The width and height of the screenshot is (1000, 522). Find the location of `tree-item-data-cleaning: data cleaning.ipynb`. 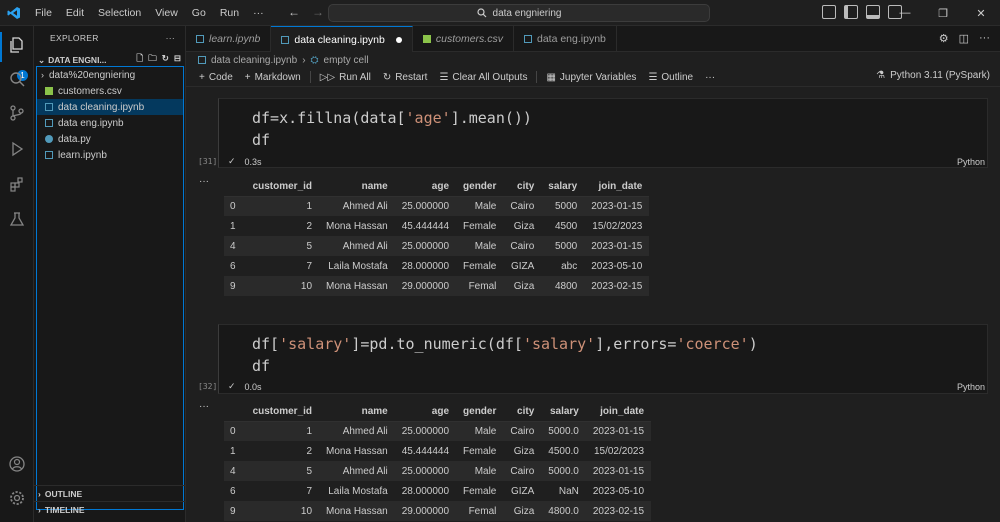

tree-item-data-cleaning: data cleaning.ipynb is located at coordinates (110, 107).